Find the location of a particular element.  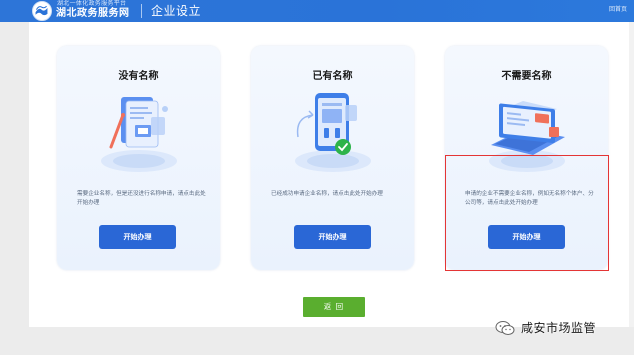

card-description: 需要企业名称，但是还没进行名称申请，请点击此处开始办理 is located at coordinates (141, 198).